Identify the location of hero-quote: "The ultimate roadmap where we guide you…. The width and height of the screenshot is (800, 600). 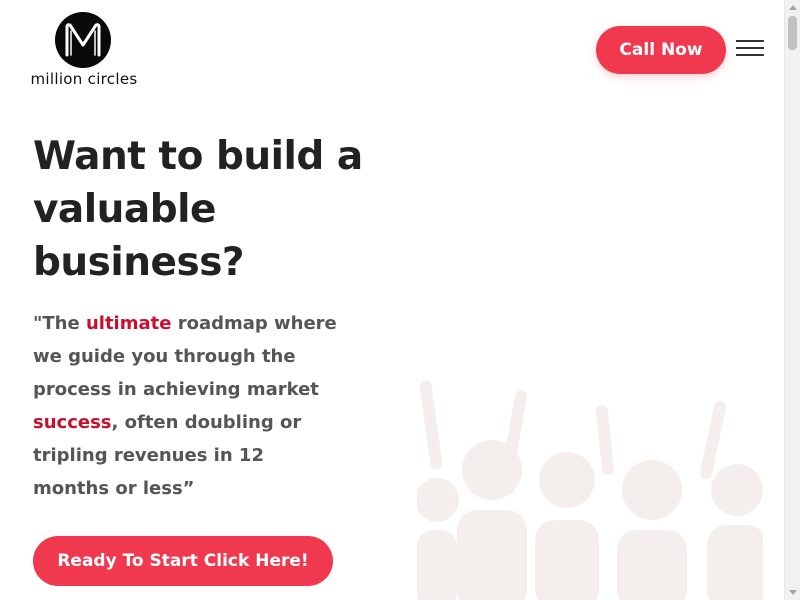
(188, 406).